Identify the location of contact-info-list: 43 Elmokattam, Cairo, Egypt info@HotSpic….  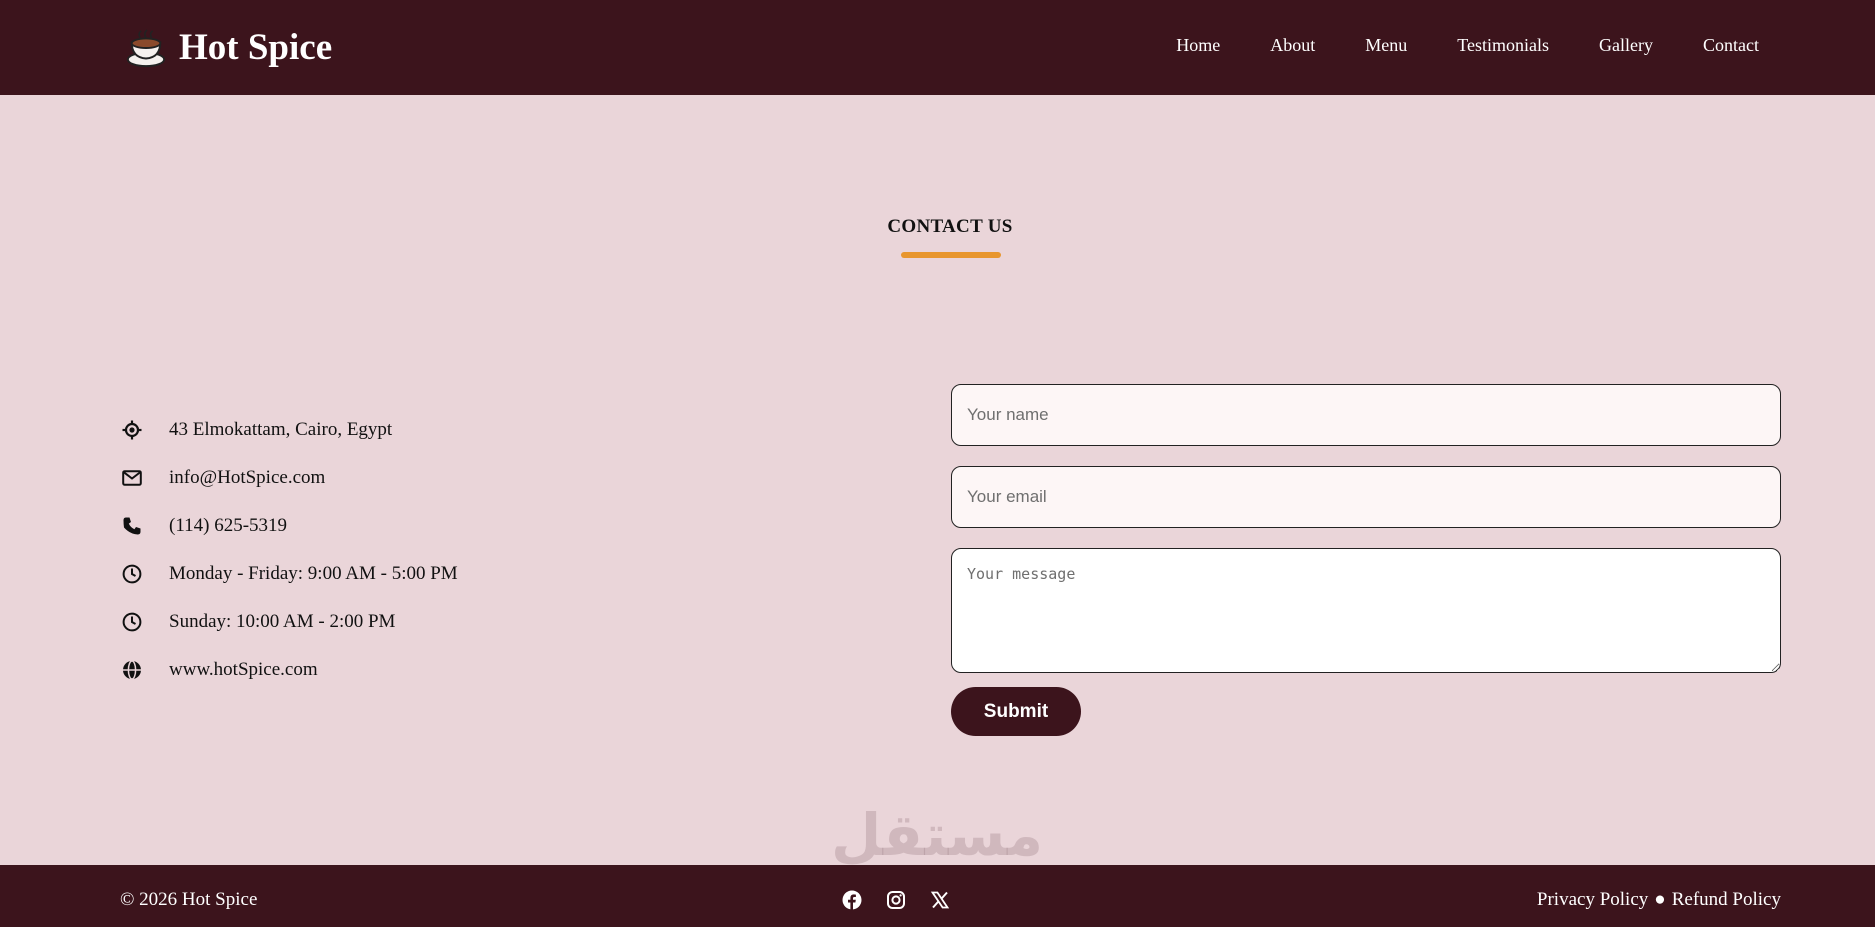
(289, 550).